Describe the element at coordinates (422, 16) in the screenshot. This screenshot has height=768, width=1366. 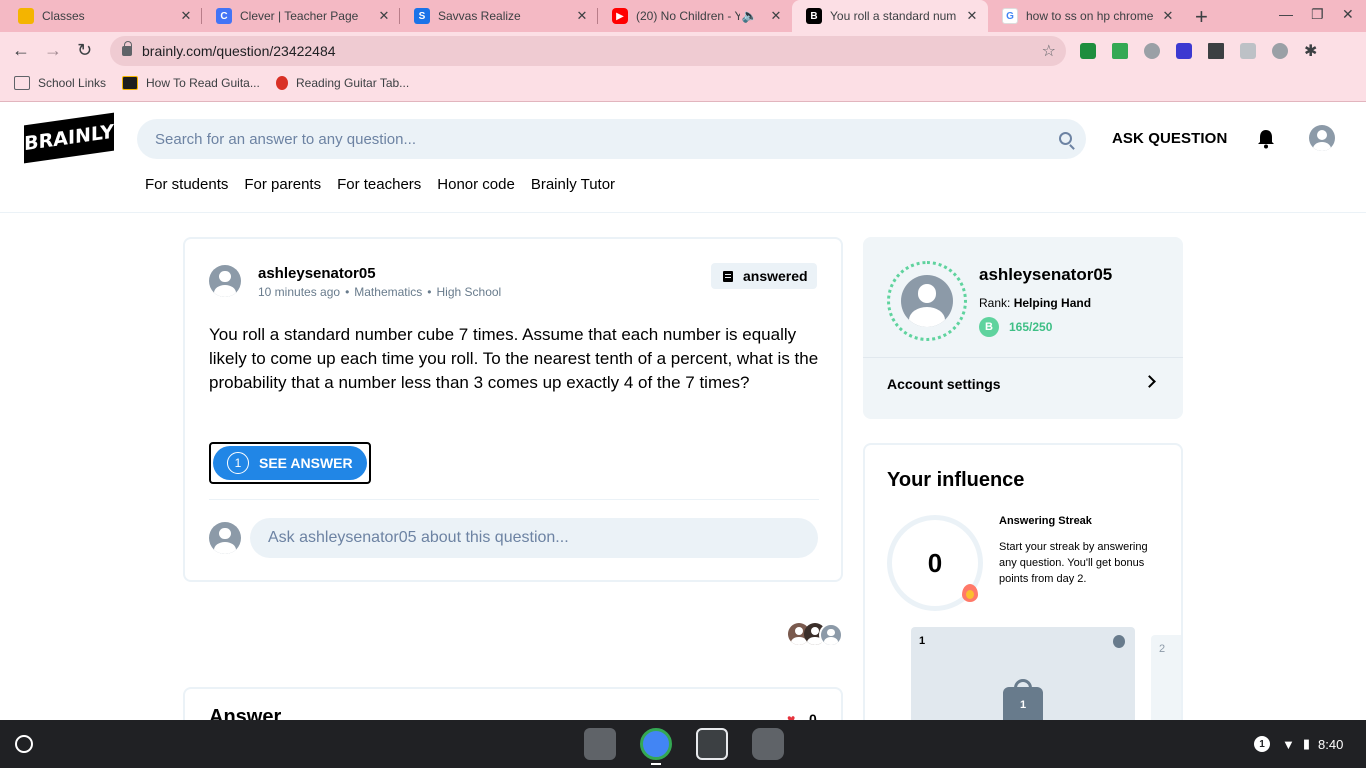
I see `savvas-icon: S` at that location.